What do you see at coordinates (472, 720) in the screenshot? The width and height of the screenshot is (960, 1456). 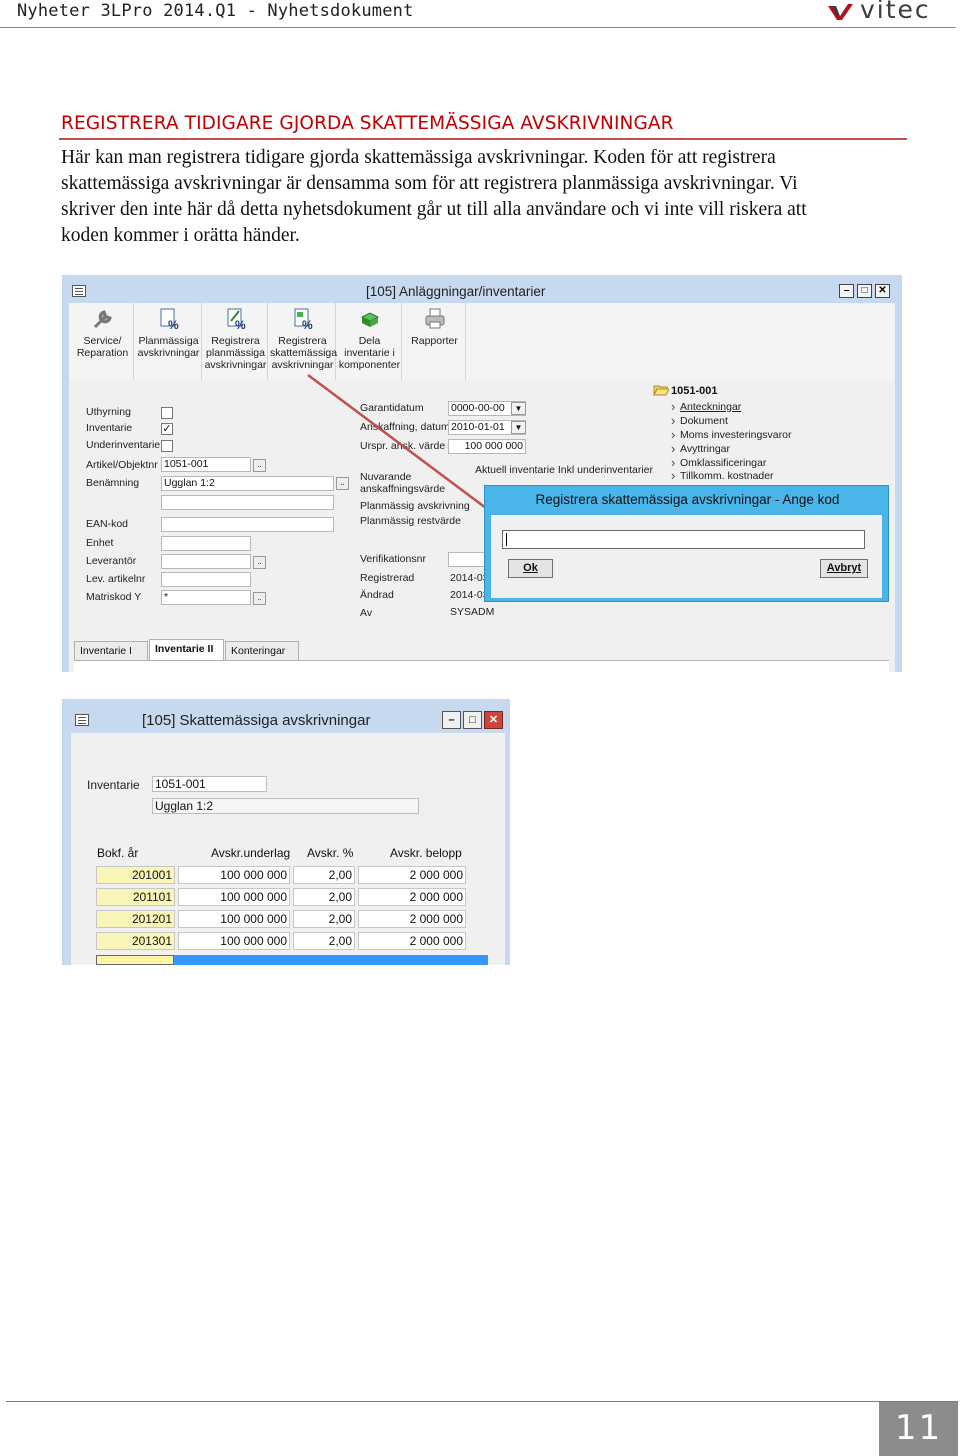 I see `maximize-button: □` at bounding box center [472, 720].